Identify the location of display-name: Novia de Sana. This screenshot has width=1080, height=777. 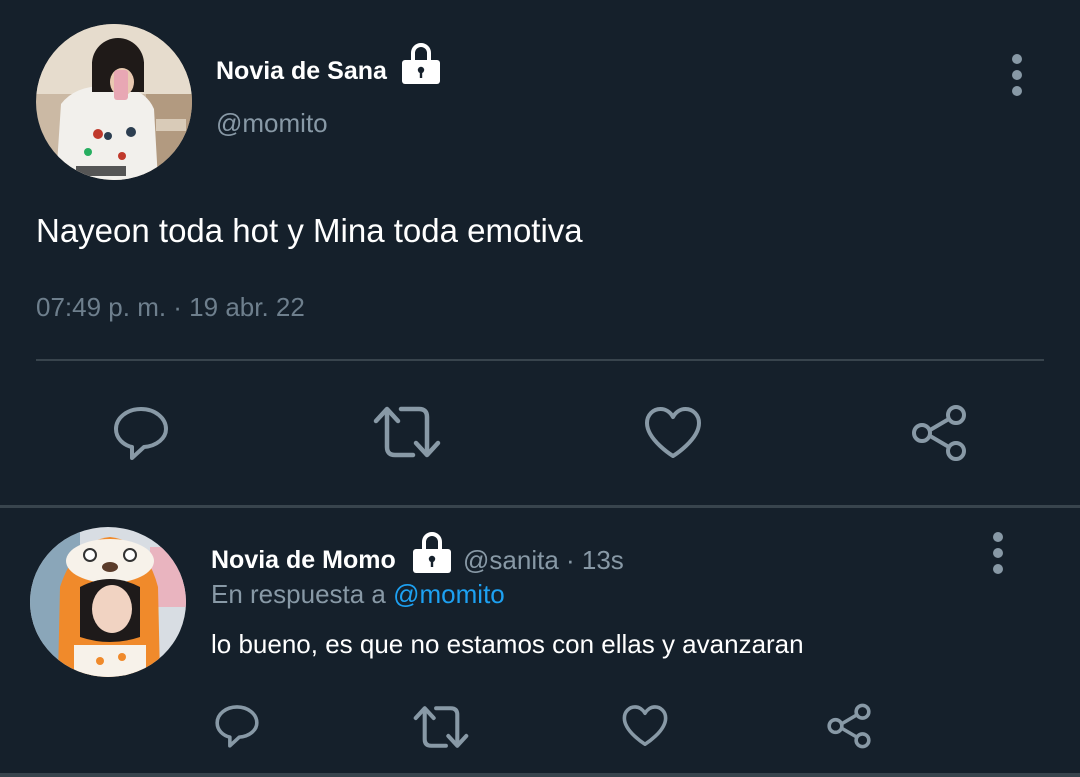
(301, 71).